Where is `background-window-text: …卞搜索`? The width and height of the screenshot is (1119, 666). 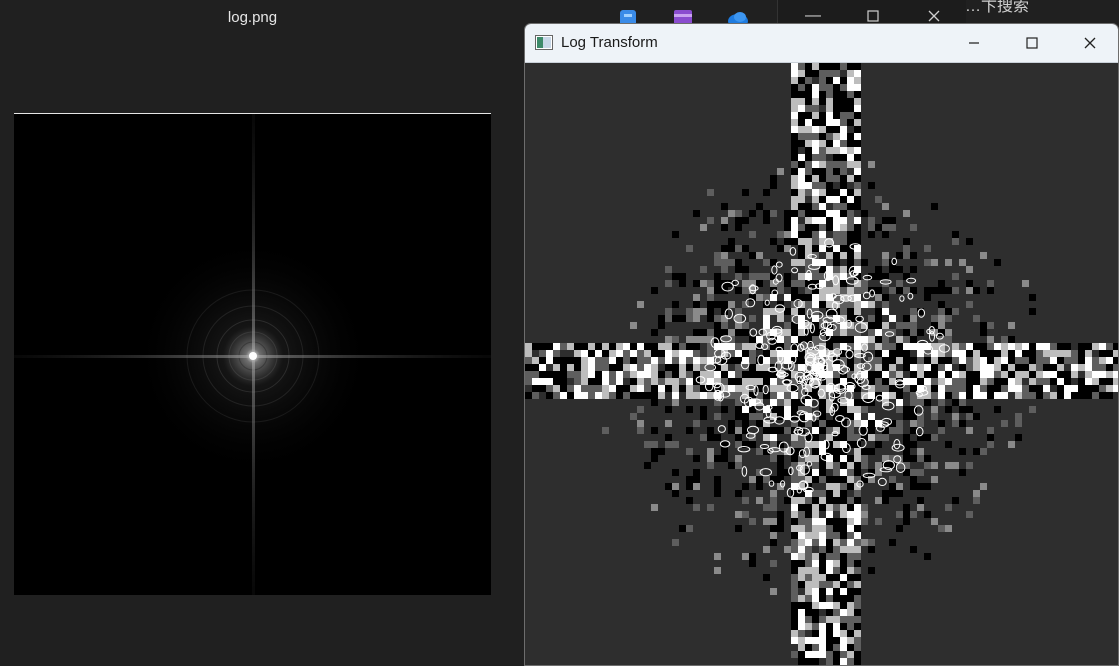 background-window-text: …卞搜索 is located at coordinates (997, 7).